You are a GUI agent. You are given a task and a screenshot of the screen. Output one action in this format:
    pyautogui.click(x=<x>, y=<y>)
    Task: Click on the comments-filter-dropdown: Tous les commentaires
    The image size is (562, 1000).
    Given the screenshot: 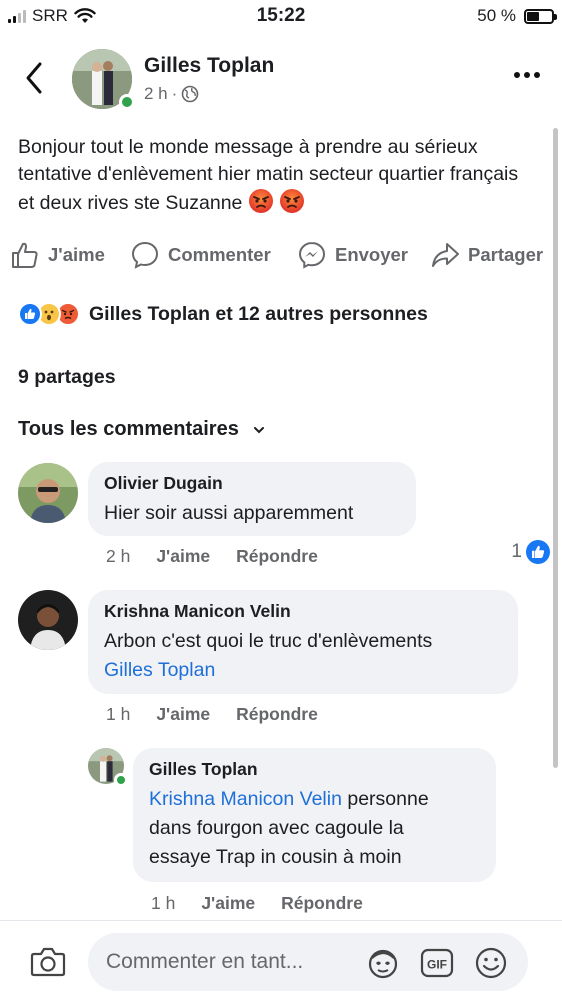 What is the action you would take?
    pyautogui.click(x=141, y=429)
    